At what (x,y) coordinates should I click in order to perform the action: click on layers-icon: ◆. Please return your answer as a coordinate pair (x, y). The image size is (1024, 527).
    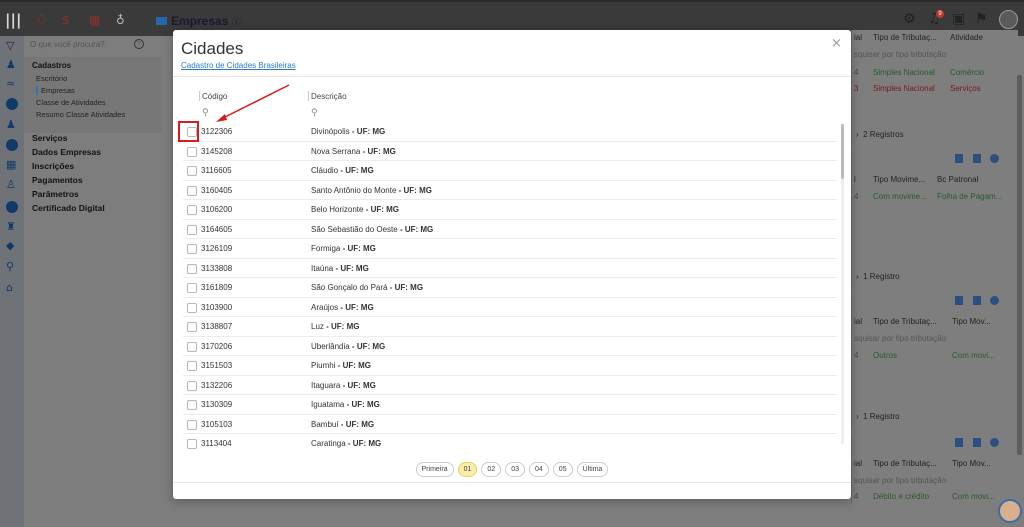
    Looking at the image, I should click on (12, 245).